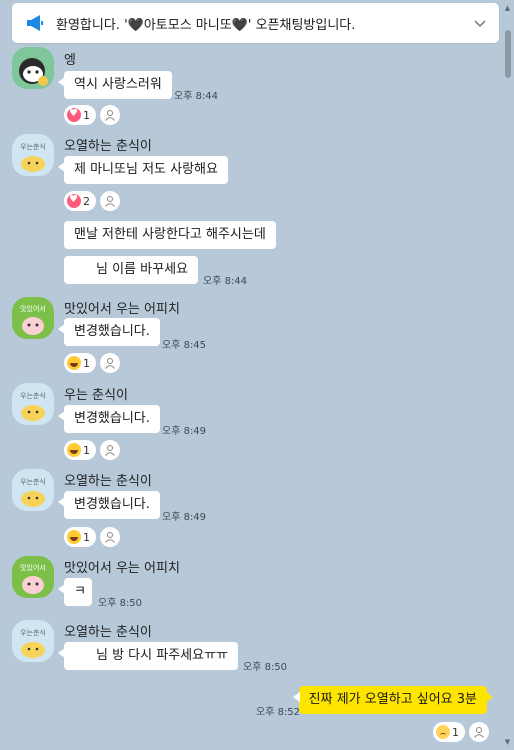  What do you see at coordinates (75, 592) in the screenshot?
I see `message-bubble: ㅋ` at bounding box center [75, 592].